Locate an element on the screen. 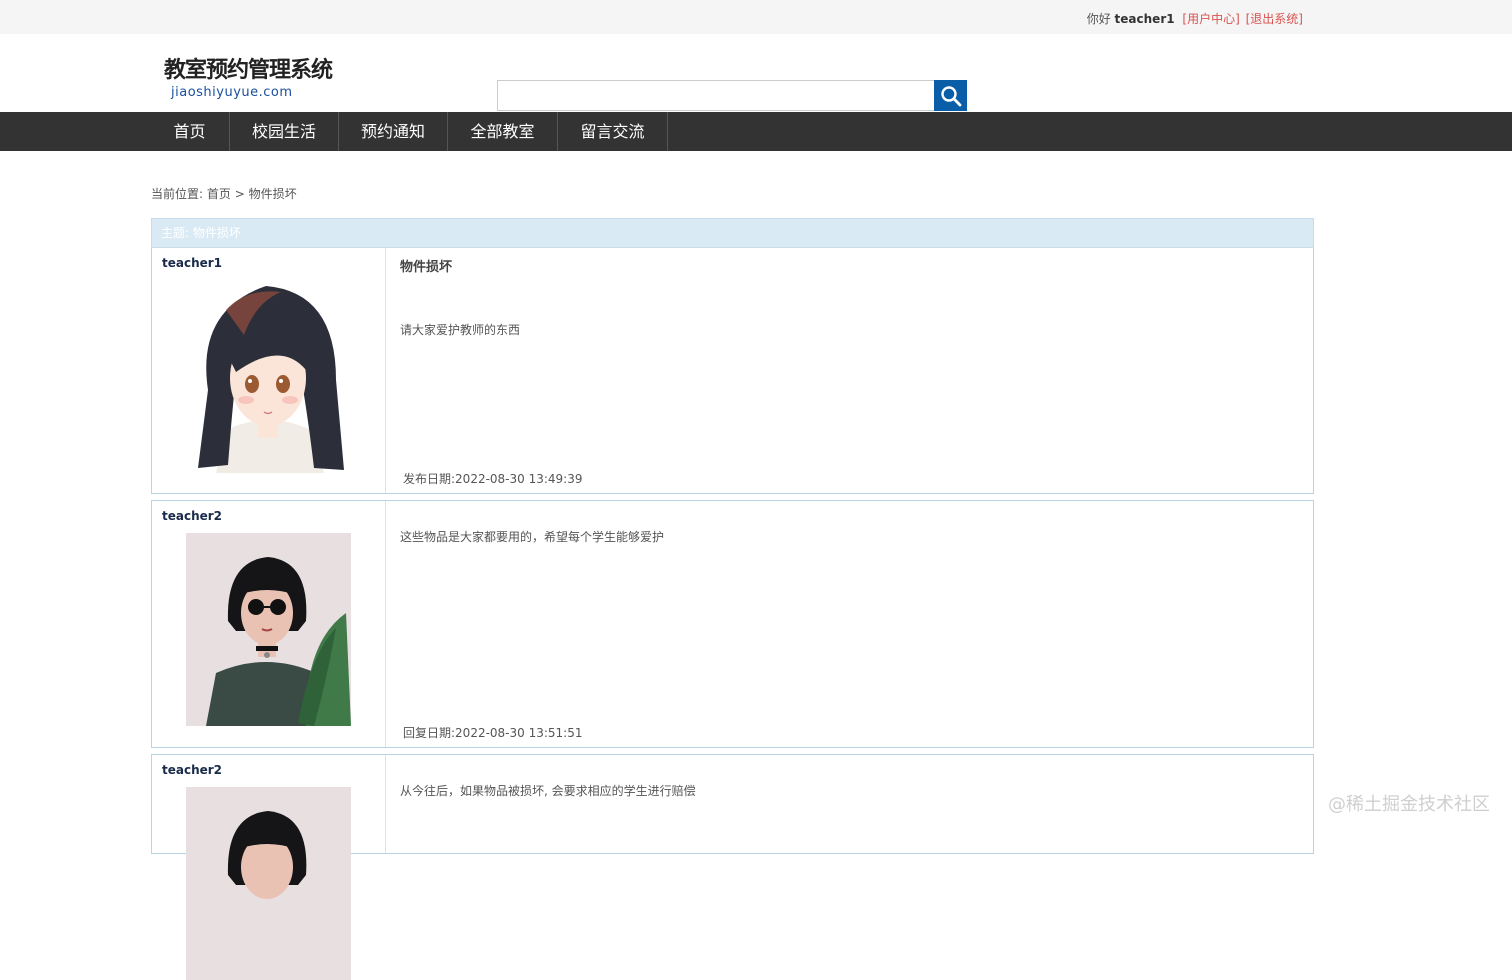 The width and height of the screenshot is (1512, 980). nav-item-messages: 留言交流 is located at coordinates (613, 131).